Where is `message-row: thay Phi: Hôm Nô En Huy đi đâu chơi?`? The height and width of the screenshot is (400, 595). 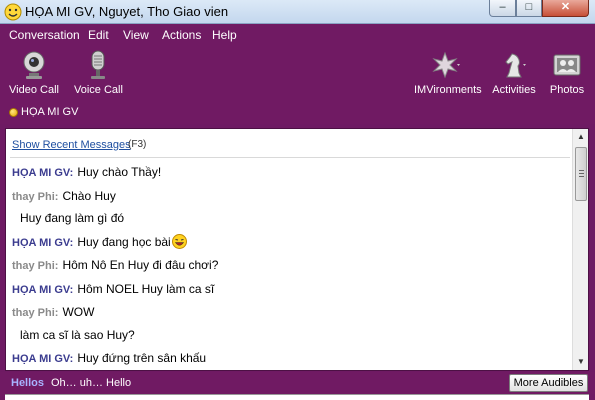 message-row: thay Phi: Hôm Nô En Huy đi đâu chơi? is located at coordinates (115, 265).